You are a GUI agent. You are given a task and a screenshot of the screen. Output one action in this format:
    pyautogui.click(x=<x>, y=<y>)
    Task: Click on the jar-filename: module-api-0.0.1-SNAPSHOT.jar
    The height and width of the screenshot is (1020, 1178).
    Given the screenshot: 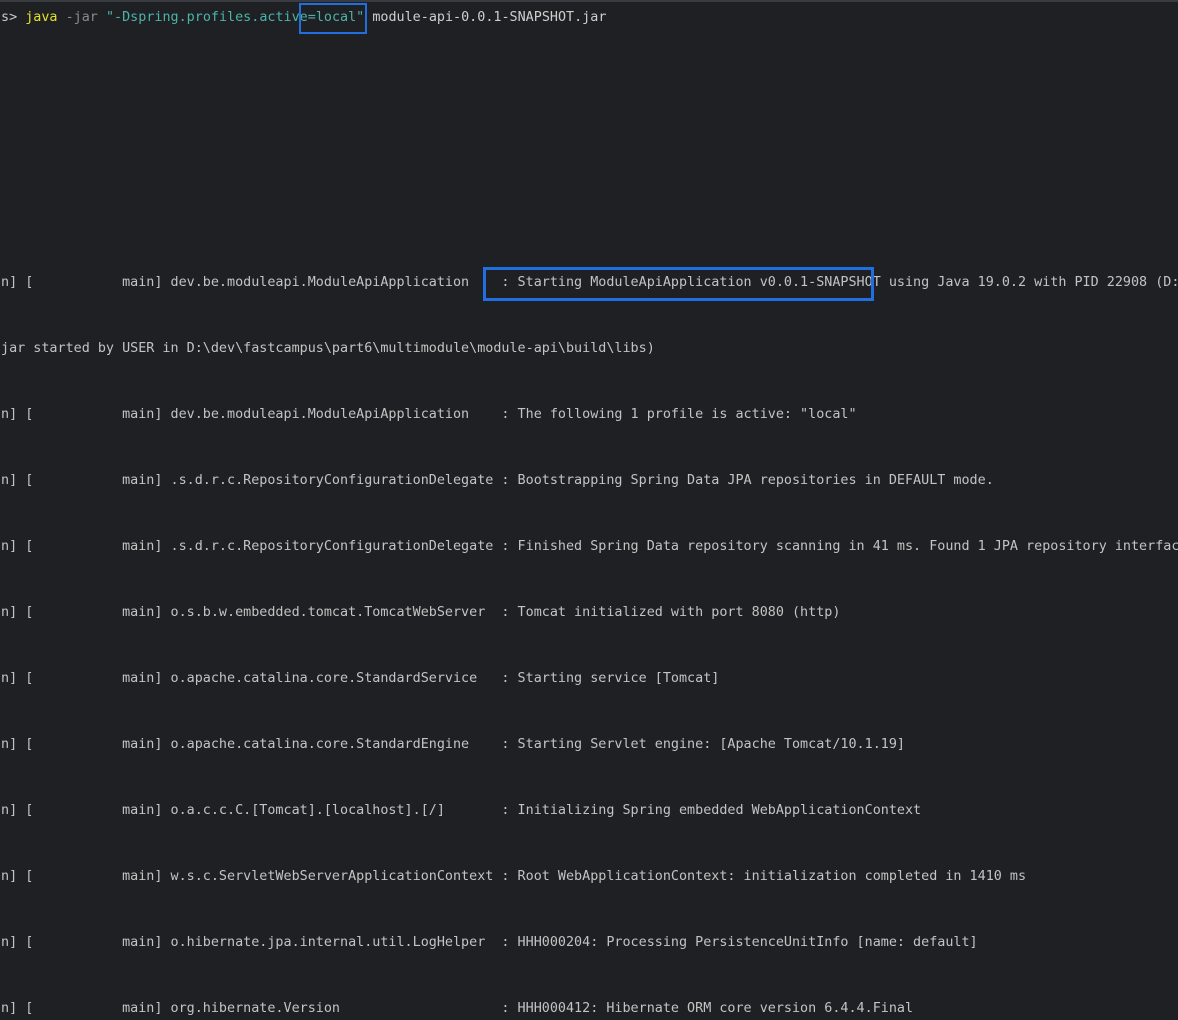 What is the action you would take?
    pyautogui.click(x=489, y=17)
    